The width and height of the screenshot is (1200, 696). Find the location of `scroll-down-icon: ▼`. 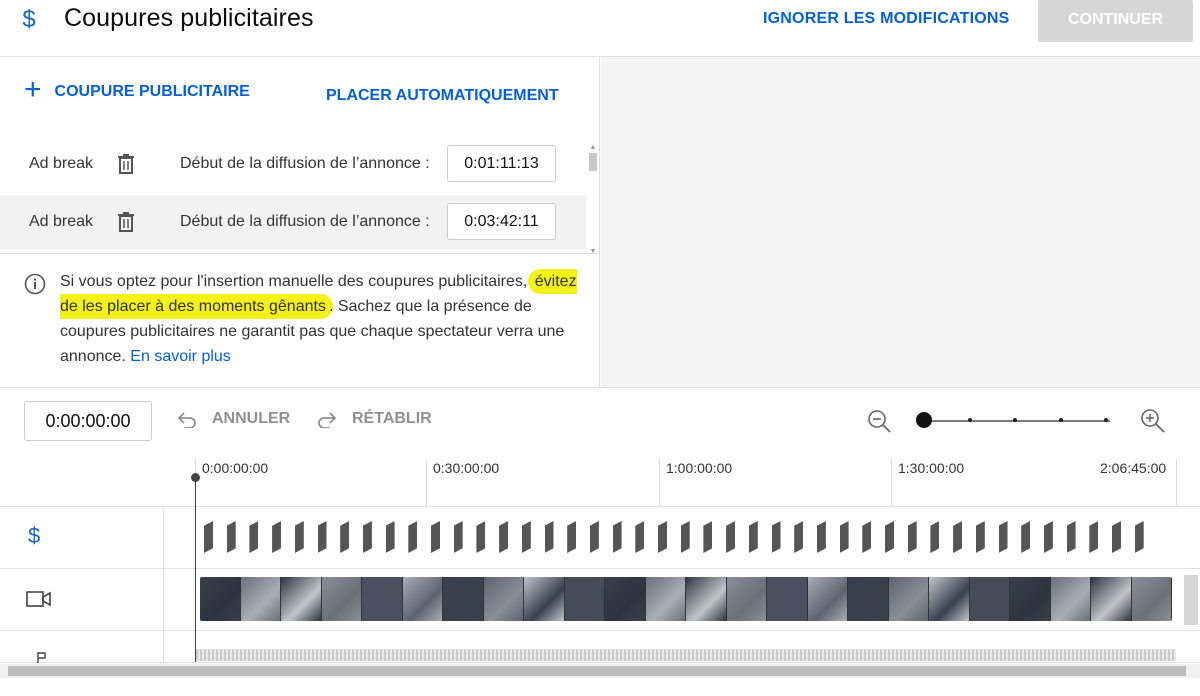

scroll-down-icon: ▼ is located at coordinates (593, 251).